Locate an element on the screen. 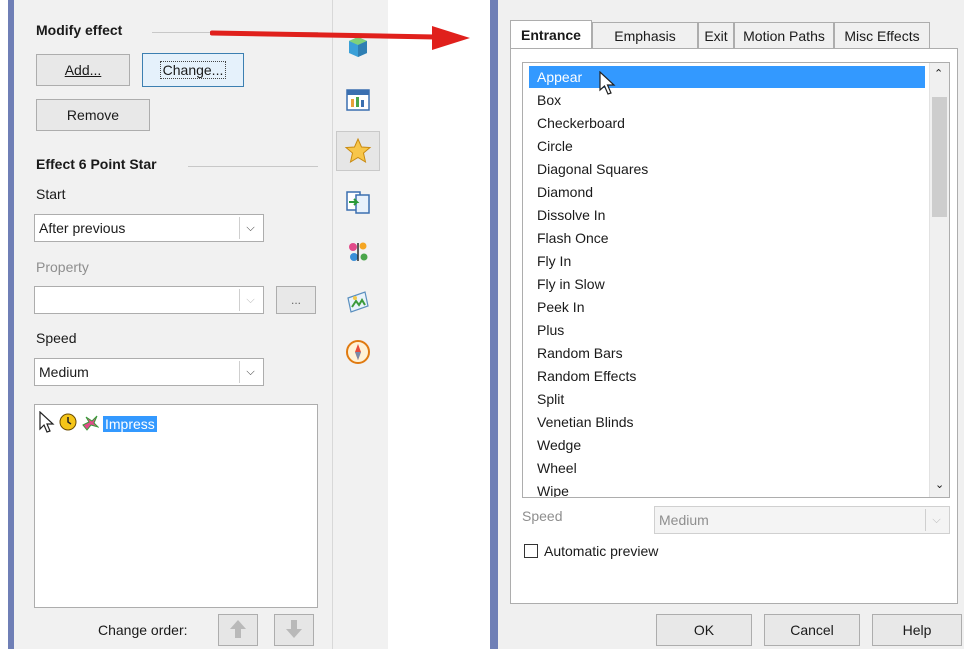 The height and width of the screenshot is (649, 964). effect-label: Checkerboard is located at coordinates (581, 123).